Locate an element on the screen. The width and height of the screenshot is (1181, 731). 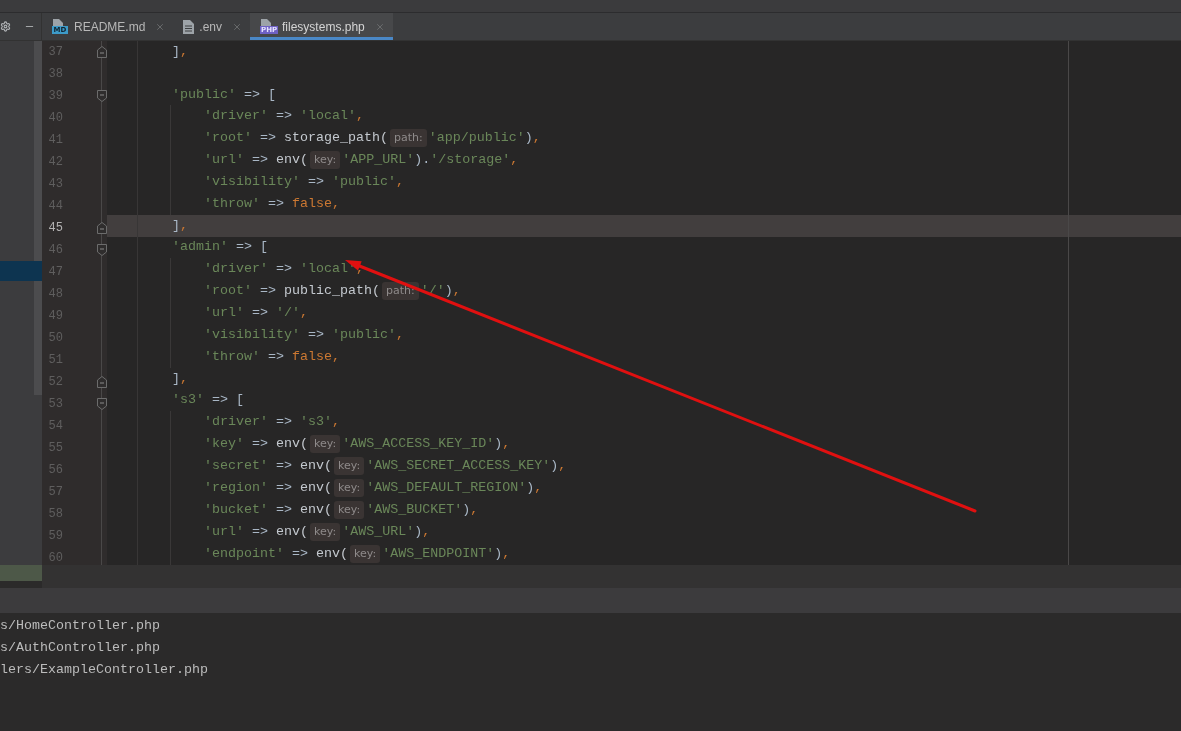
code-text: 'AWS_URL'), is located at coordinates (386, 531).